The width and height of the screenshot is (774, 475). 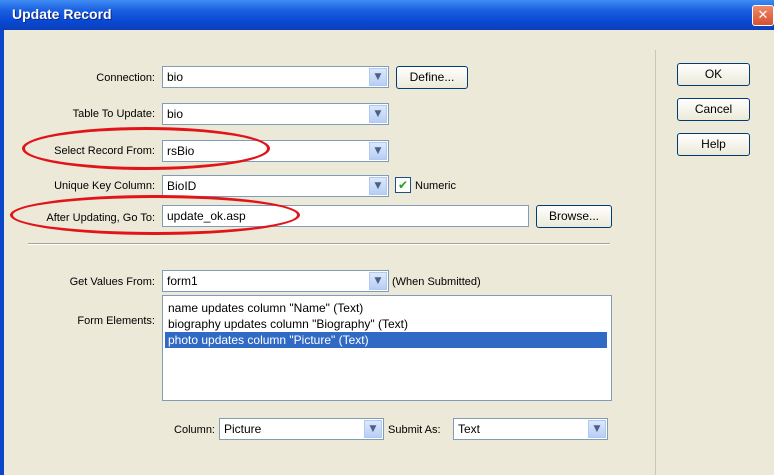 I want to click on ok-button: OK, so click(x=713, y=74).